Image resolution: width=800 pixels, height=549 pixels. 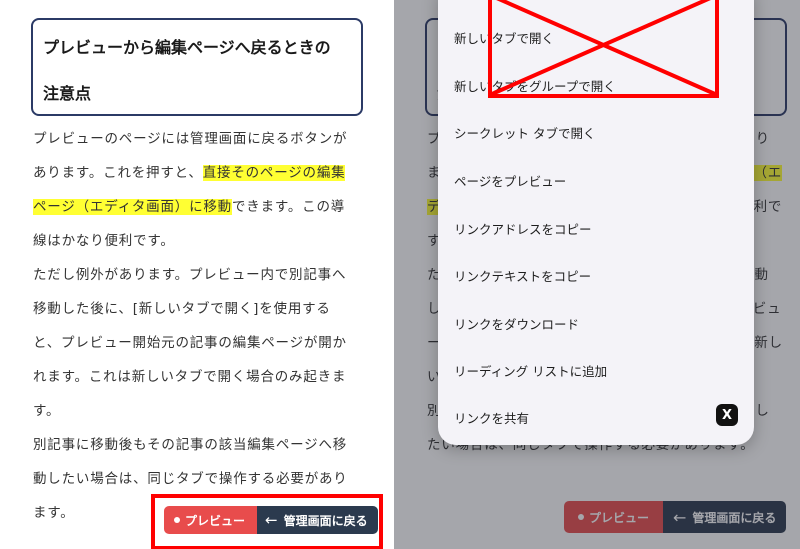 I want to click on menu-item-add-reading-list: リーディング リストに追加, so click(x=530, y=370).